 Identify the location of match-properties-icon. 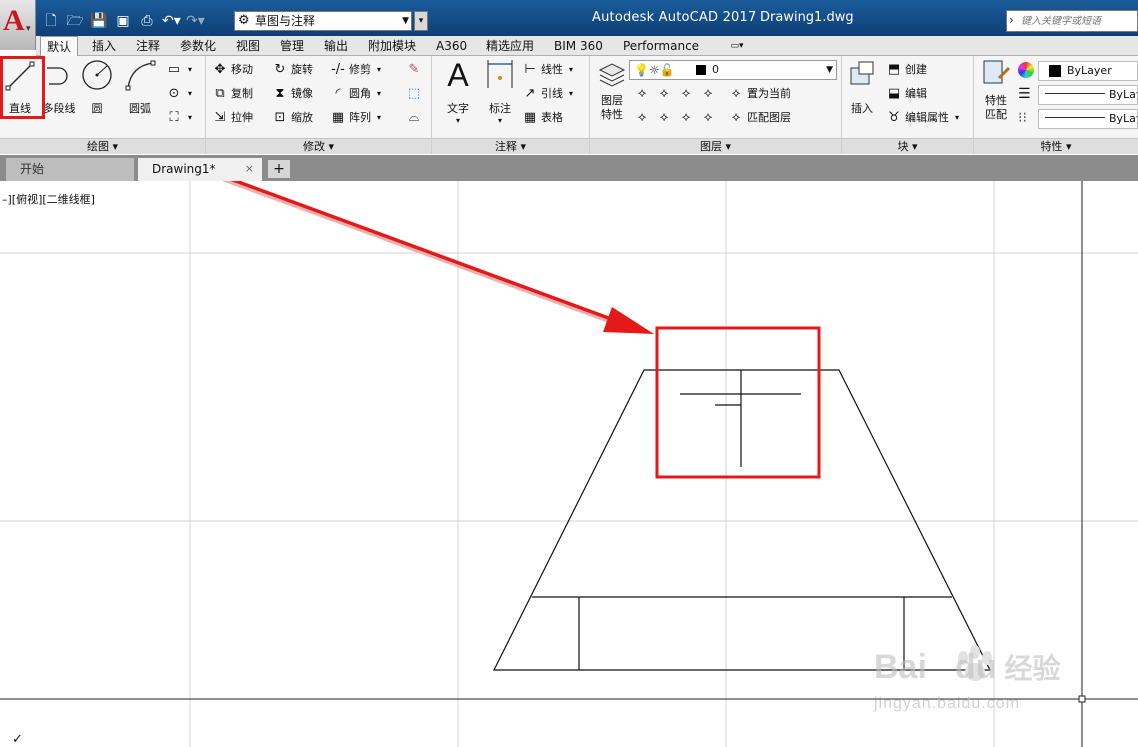
(997, 72).